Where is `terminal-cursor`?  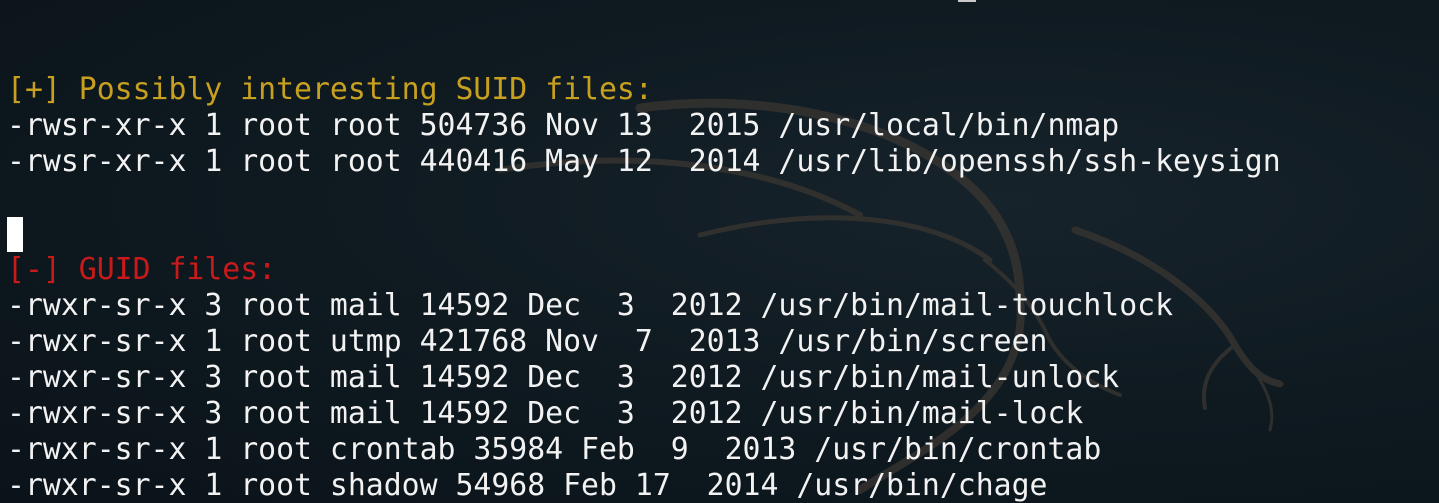
terminal-cursor is located at coordinates (15, 234).